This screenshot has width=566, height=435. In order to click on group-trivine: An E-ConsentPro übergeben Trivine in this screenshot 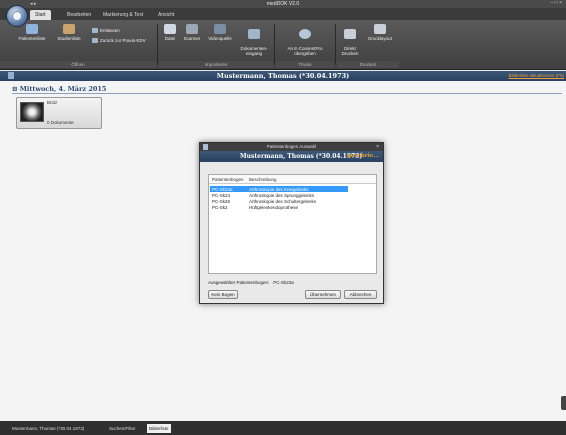, I will do `click(305, 45)`.